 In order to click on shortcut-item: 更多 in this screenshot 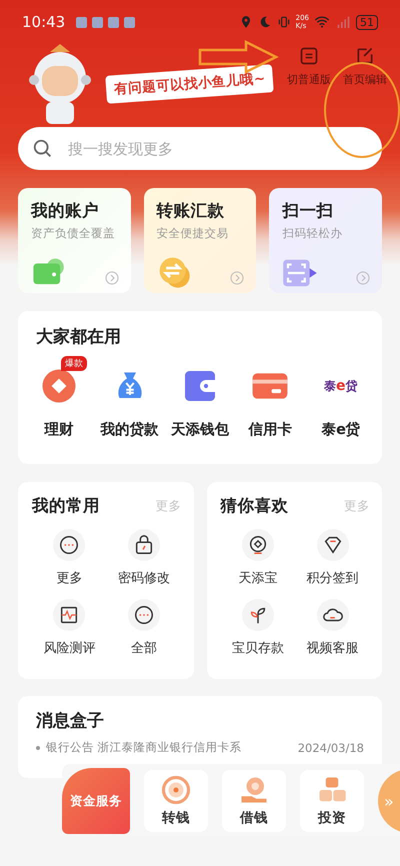, I will do `click(69, 558)`.